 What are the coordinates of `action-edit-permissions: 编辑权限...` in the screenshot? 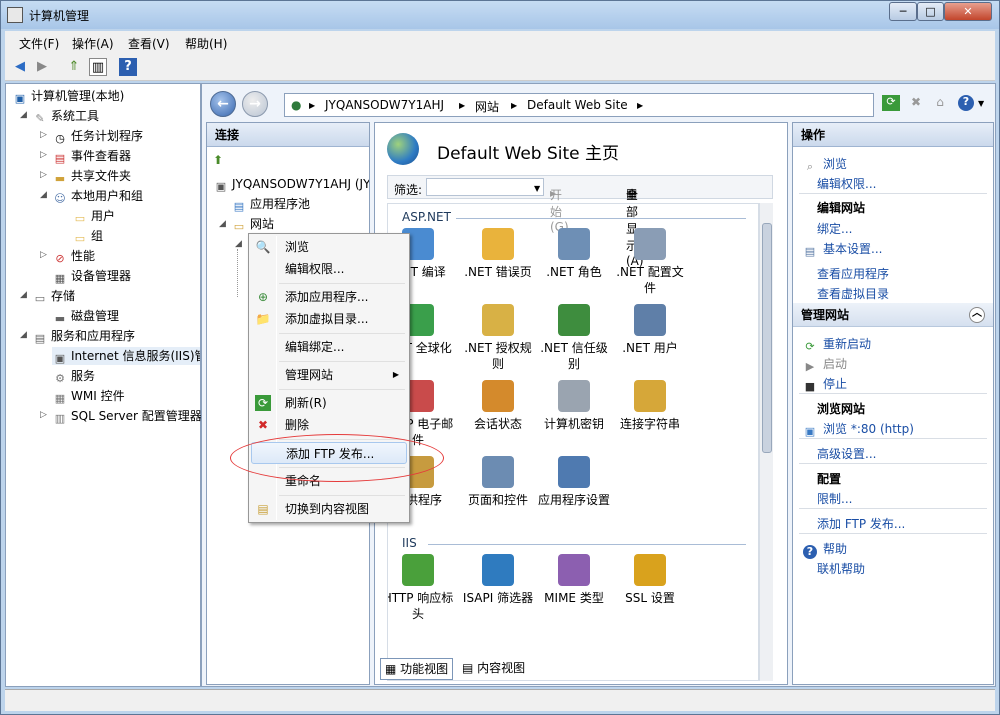 It's located at (846, 183).